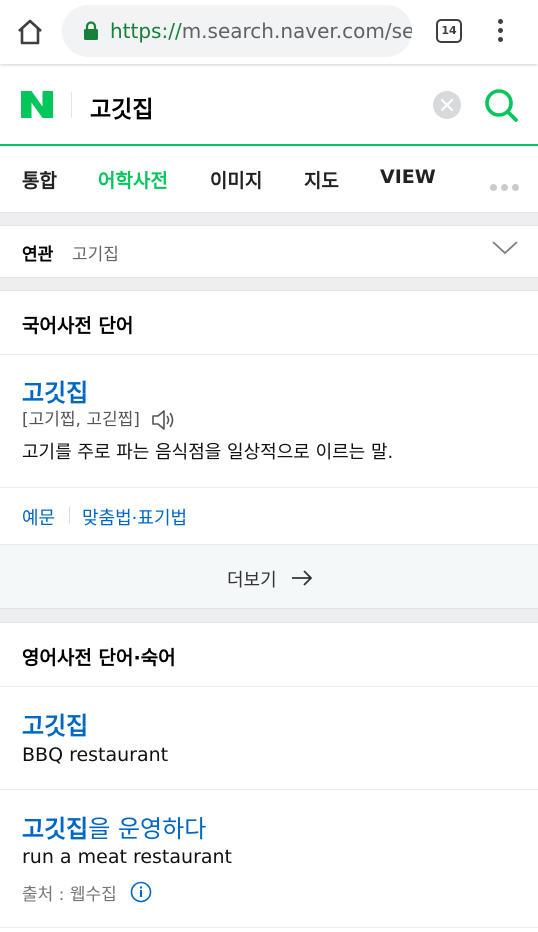 This screenshot has width=538, height=932. I want to click on speaker-icon, so click(164, 420).